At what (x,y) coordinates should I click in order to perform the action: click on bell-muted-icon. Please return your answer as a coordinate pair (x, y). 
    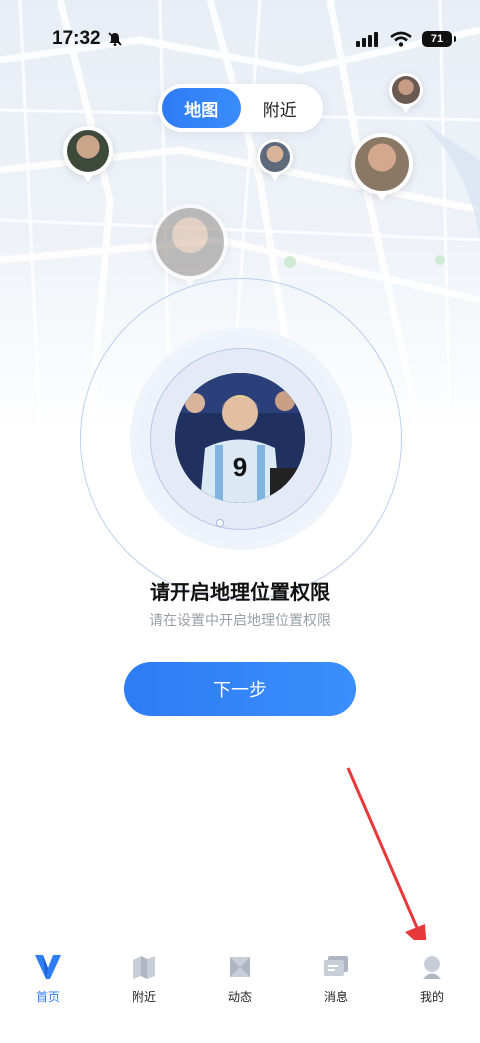
    Looking at the image, I should click on (114, 39).